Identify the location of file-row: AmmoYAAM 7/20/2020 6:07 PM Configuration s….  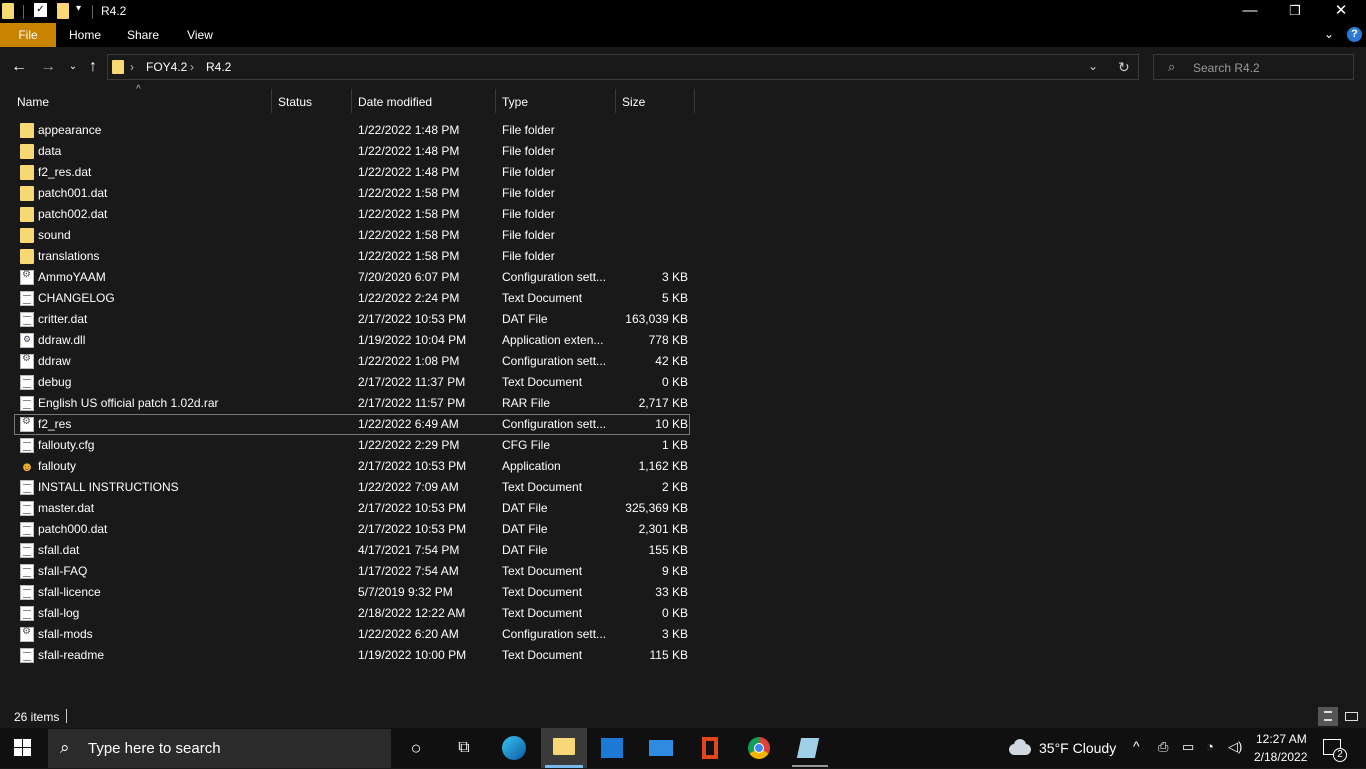
(352, 277).